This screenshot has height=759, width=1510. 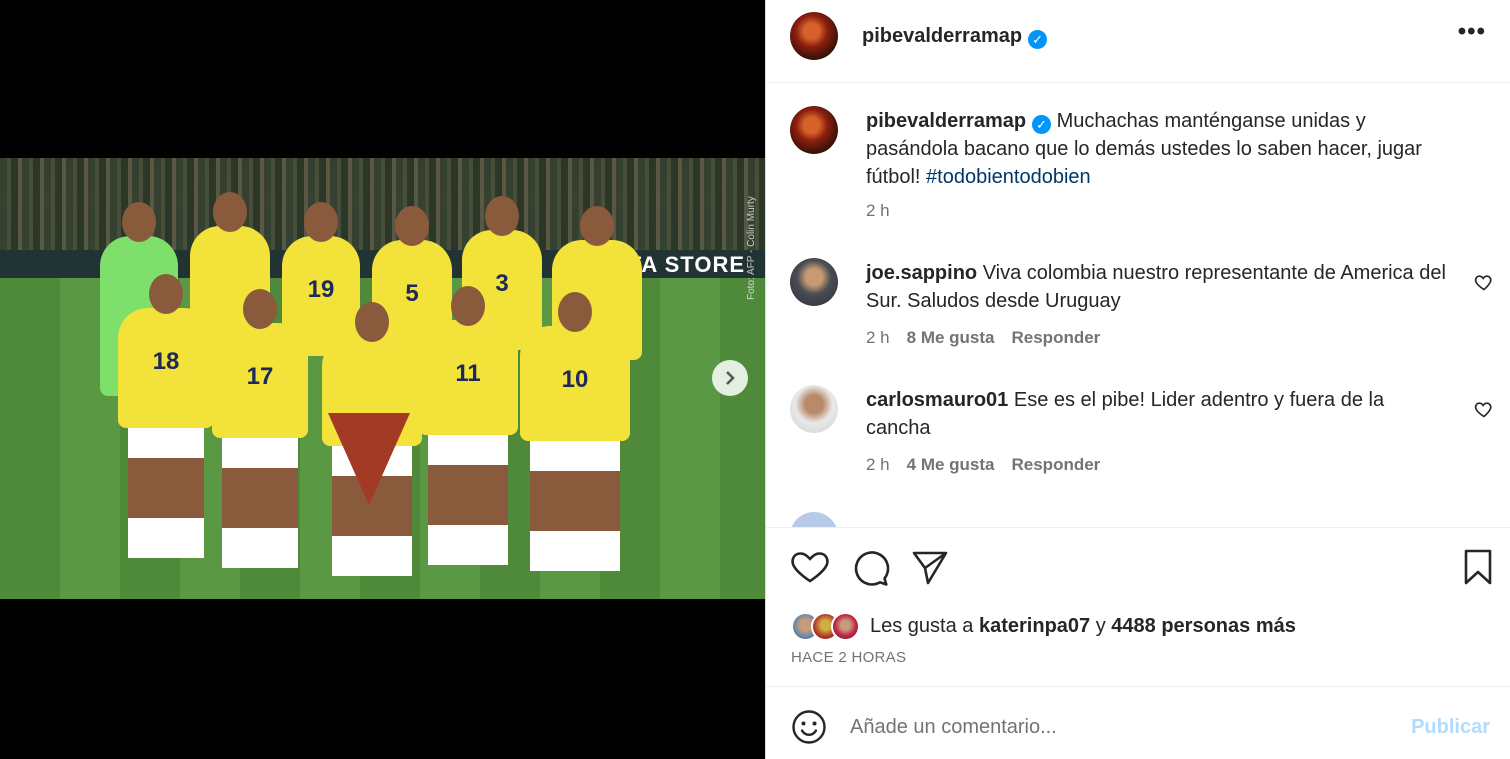 I want to click on more-icon: •••, so click(x=1472, y=32).